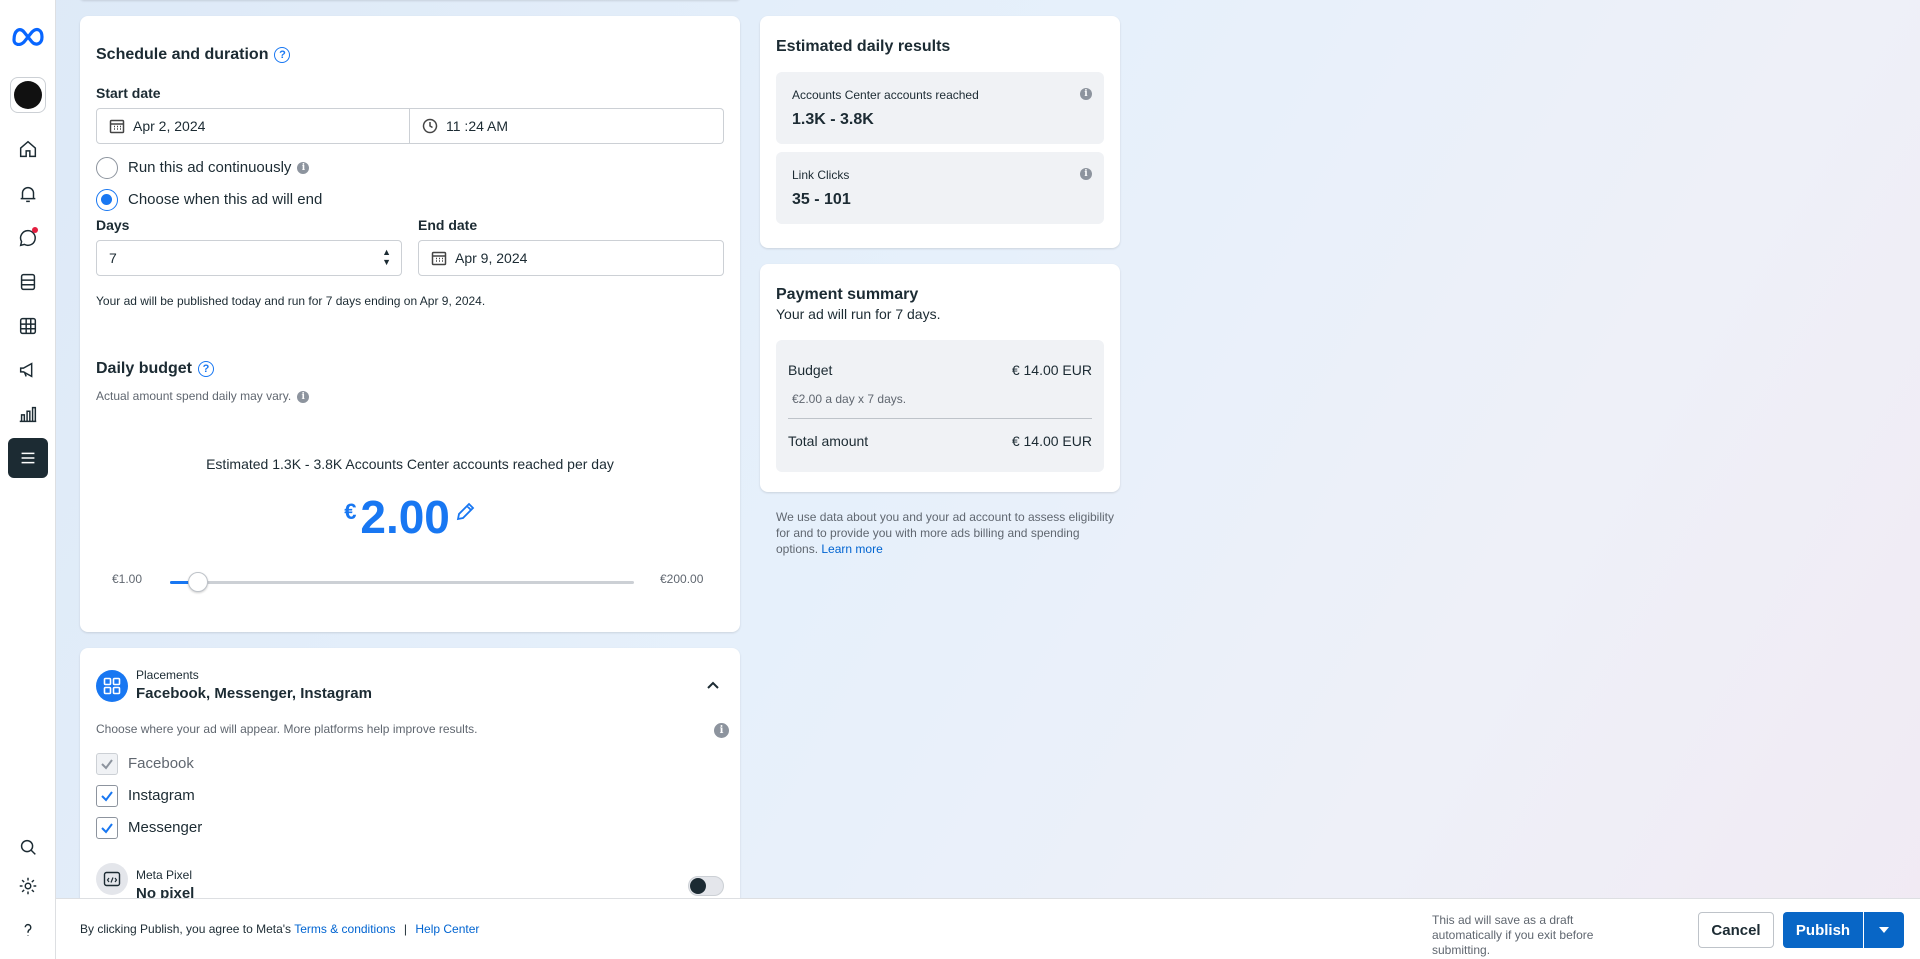  What do you see at coordinates (821, 199) in the screenshot?
I see `clicks-value: 35 - 101` at bounding box center [821, 199].